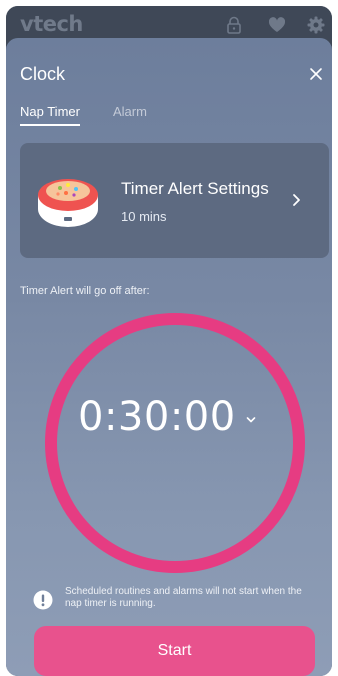 The image size is (338, 676). I want to click on timer-display: 0:30:00, so click(157, 417).